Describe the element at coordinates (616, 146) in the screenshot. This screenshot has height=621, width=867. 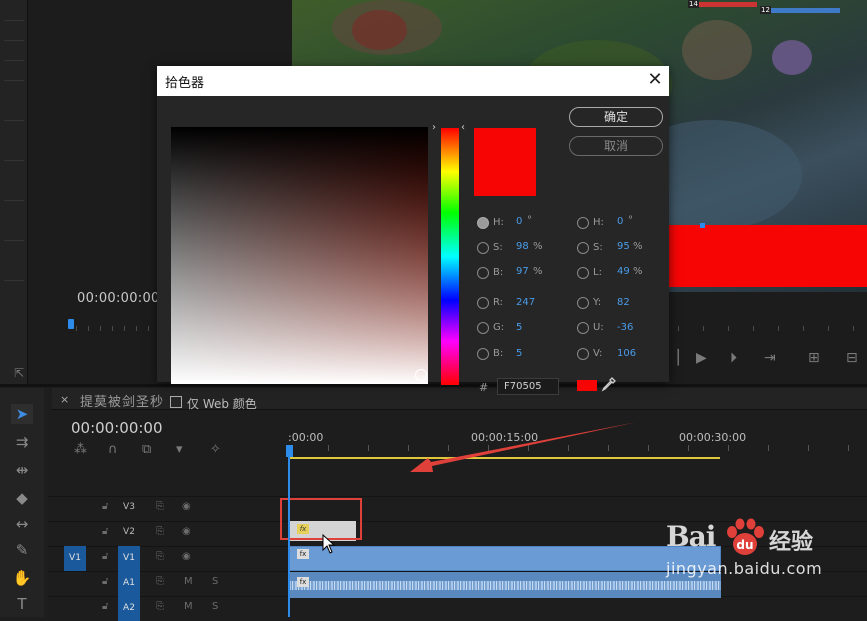
I see `cancel-button: 取消` at that location.